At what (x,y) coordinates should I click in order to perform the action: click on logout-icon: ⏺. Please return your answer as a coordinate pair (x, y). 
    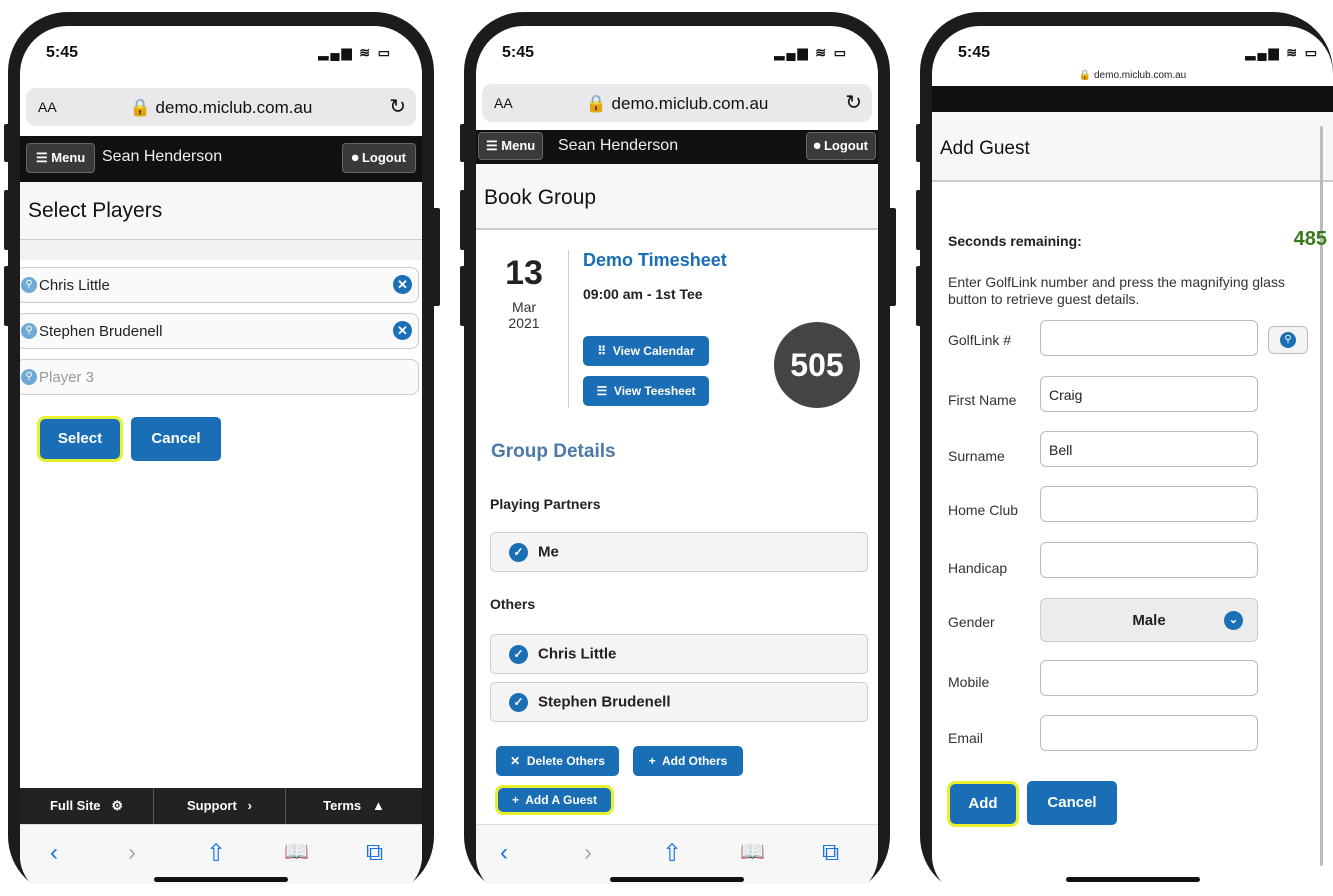
    Looking at the image, I should click on (355, 157).